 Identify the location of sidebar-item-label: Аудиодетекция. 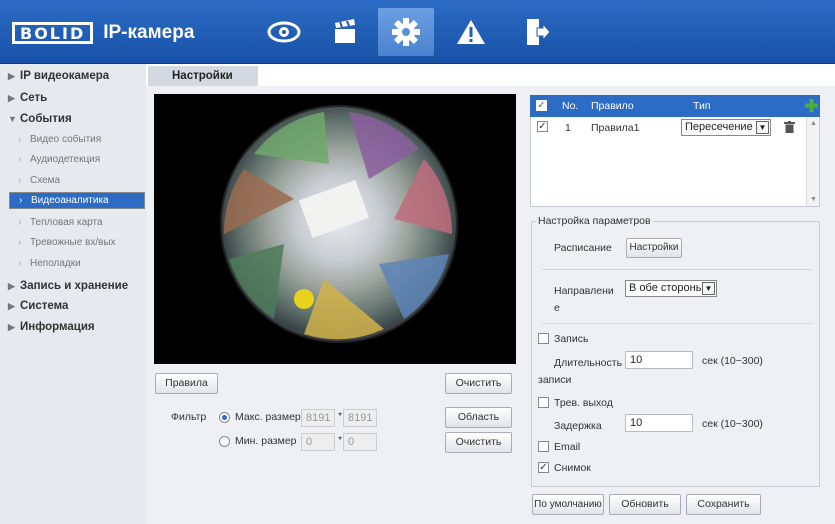
(65, 159).